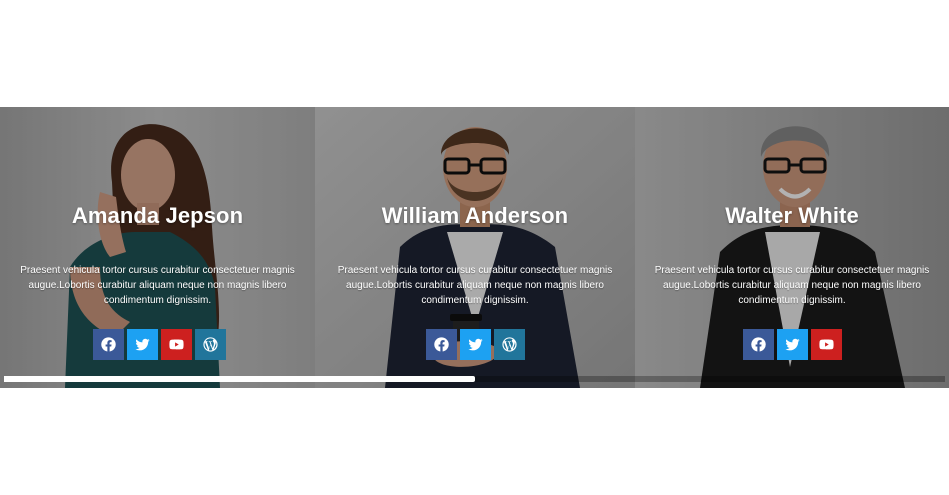 The height and width of the screenshot is (495, 949). Describe the element at coordinates (792, 215) in the screenshot. I see `member-name: Walter White` at that location.